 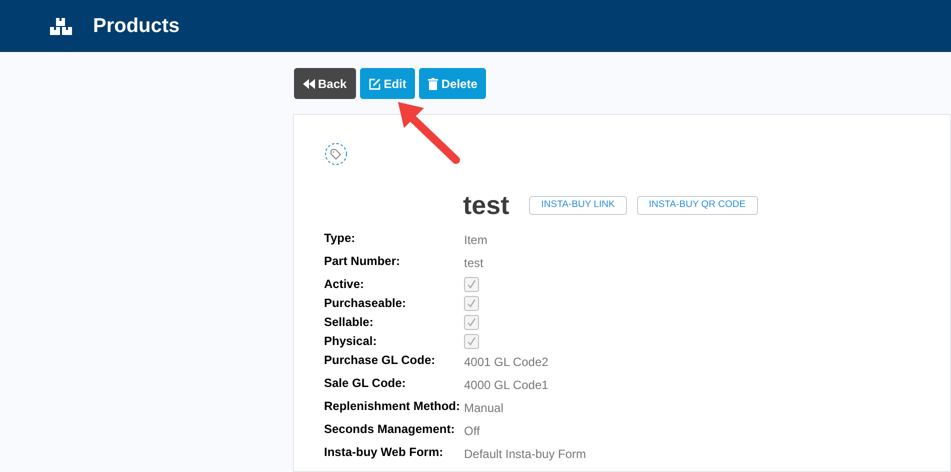 What do you see at coordinates (393, 406) in the screenshot?
I see `field-label: Replenishment Method:` at bounding box center [393, 406].